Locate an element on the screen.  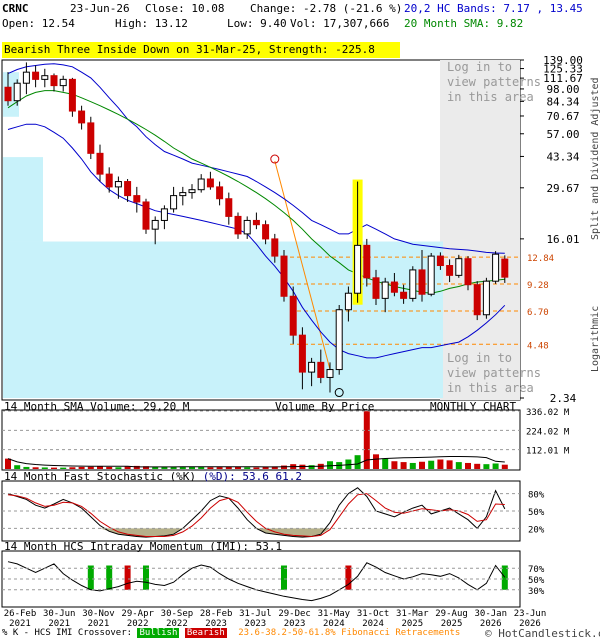
vbp-bar is located at coordinates (23, 199).